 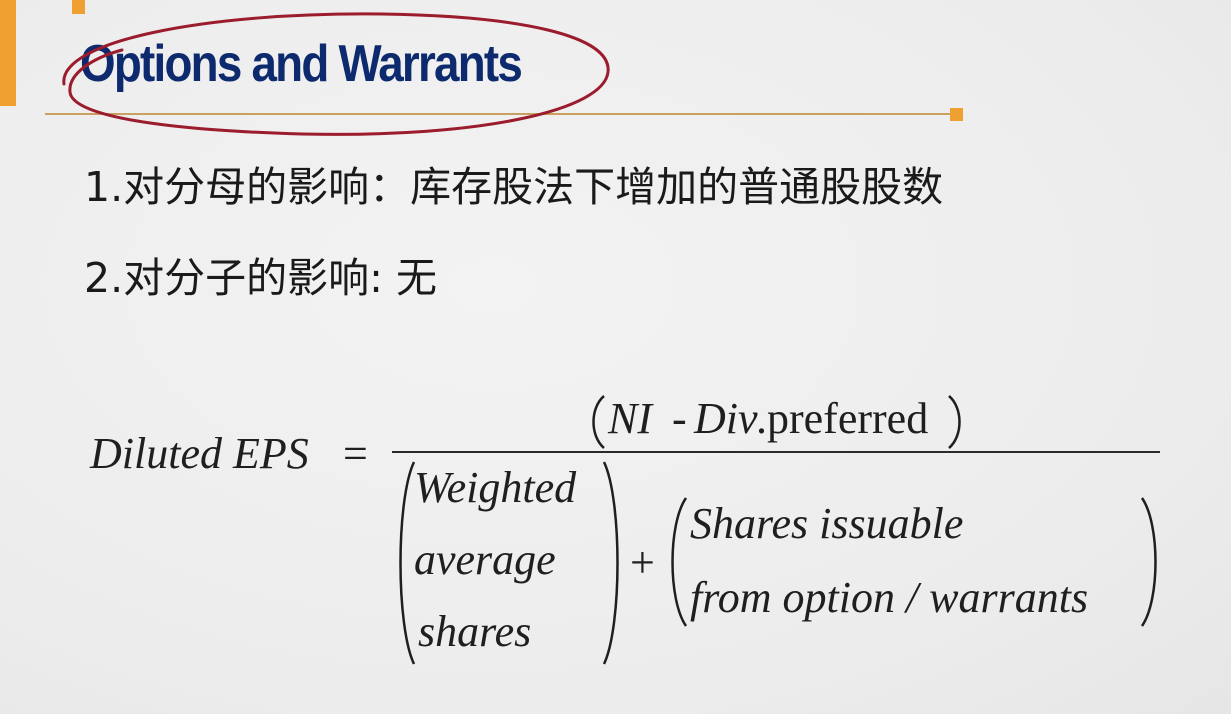 What do you see at coordinates (610, 563) in the screenshot?
I see `term1-right-paren` at bounding box center [610, 563].